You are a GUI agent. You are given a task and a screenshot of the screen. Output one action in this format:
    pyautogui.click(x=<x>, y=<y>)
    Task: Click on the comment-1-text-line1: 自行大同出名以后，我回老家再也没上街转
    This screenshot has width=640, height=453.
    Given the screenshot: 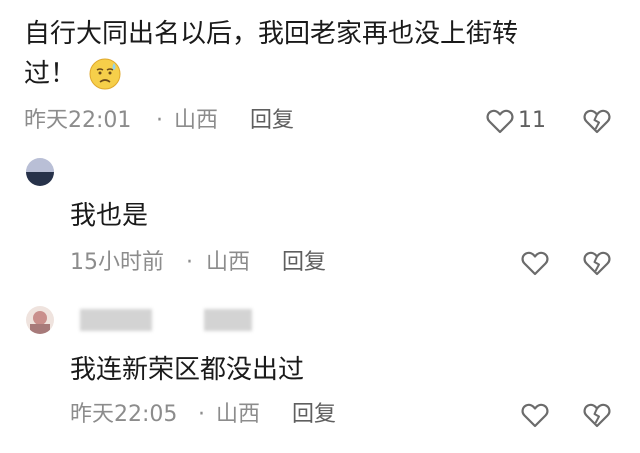 What is the action you would take?
    pyautogui.click(x=271, y=34)
    